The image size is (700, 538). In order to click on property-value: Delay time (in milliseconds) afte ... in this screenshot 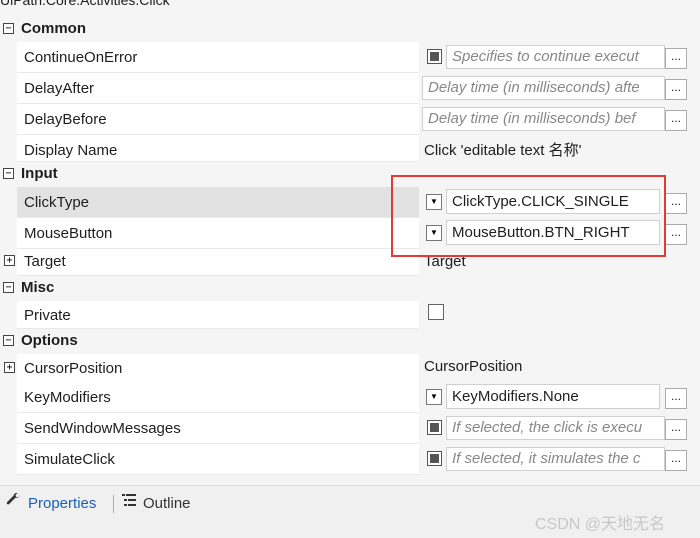, I will do `click(554, 88)`.